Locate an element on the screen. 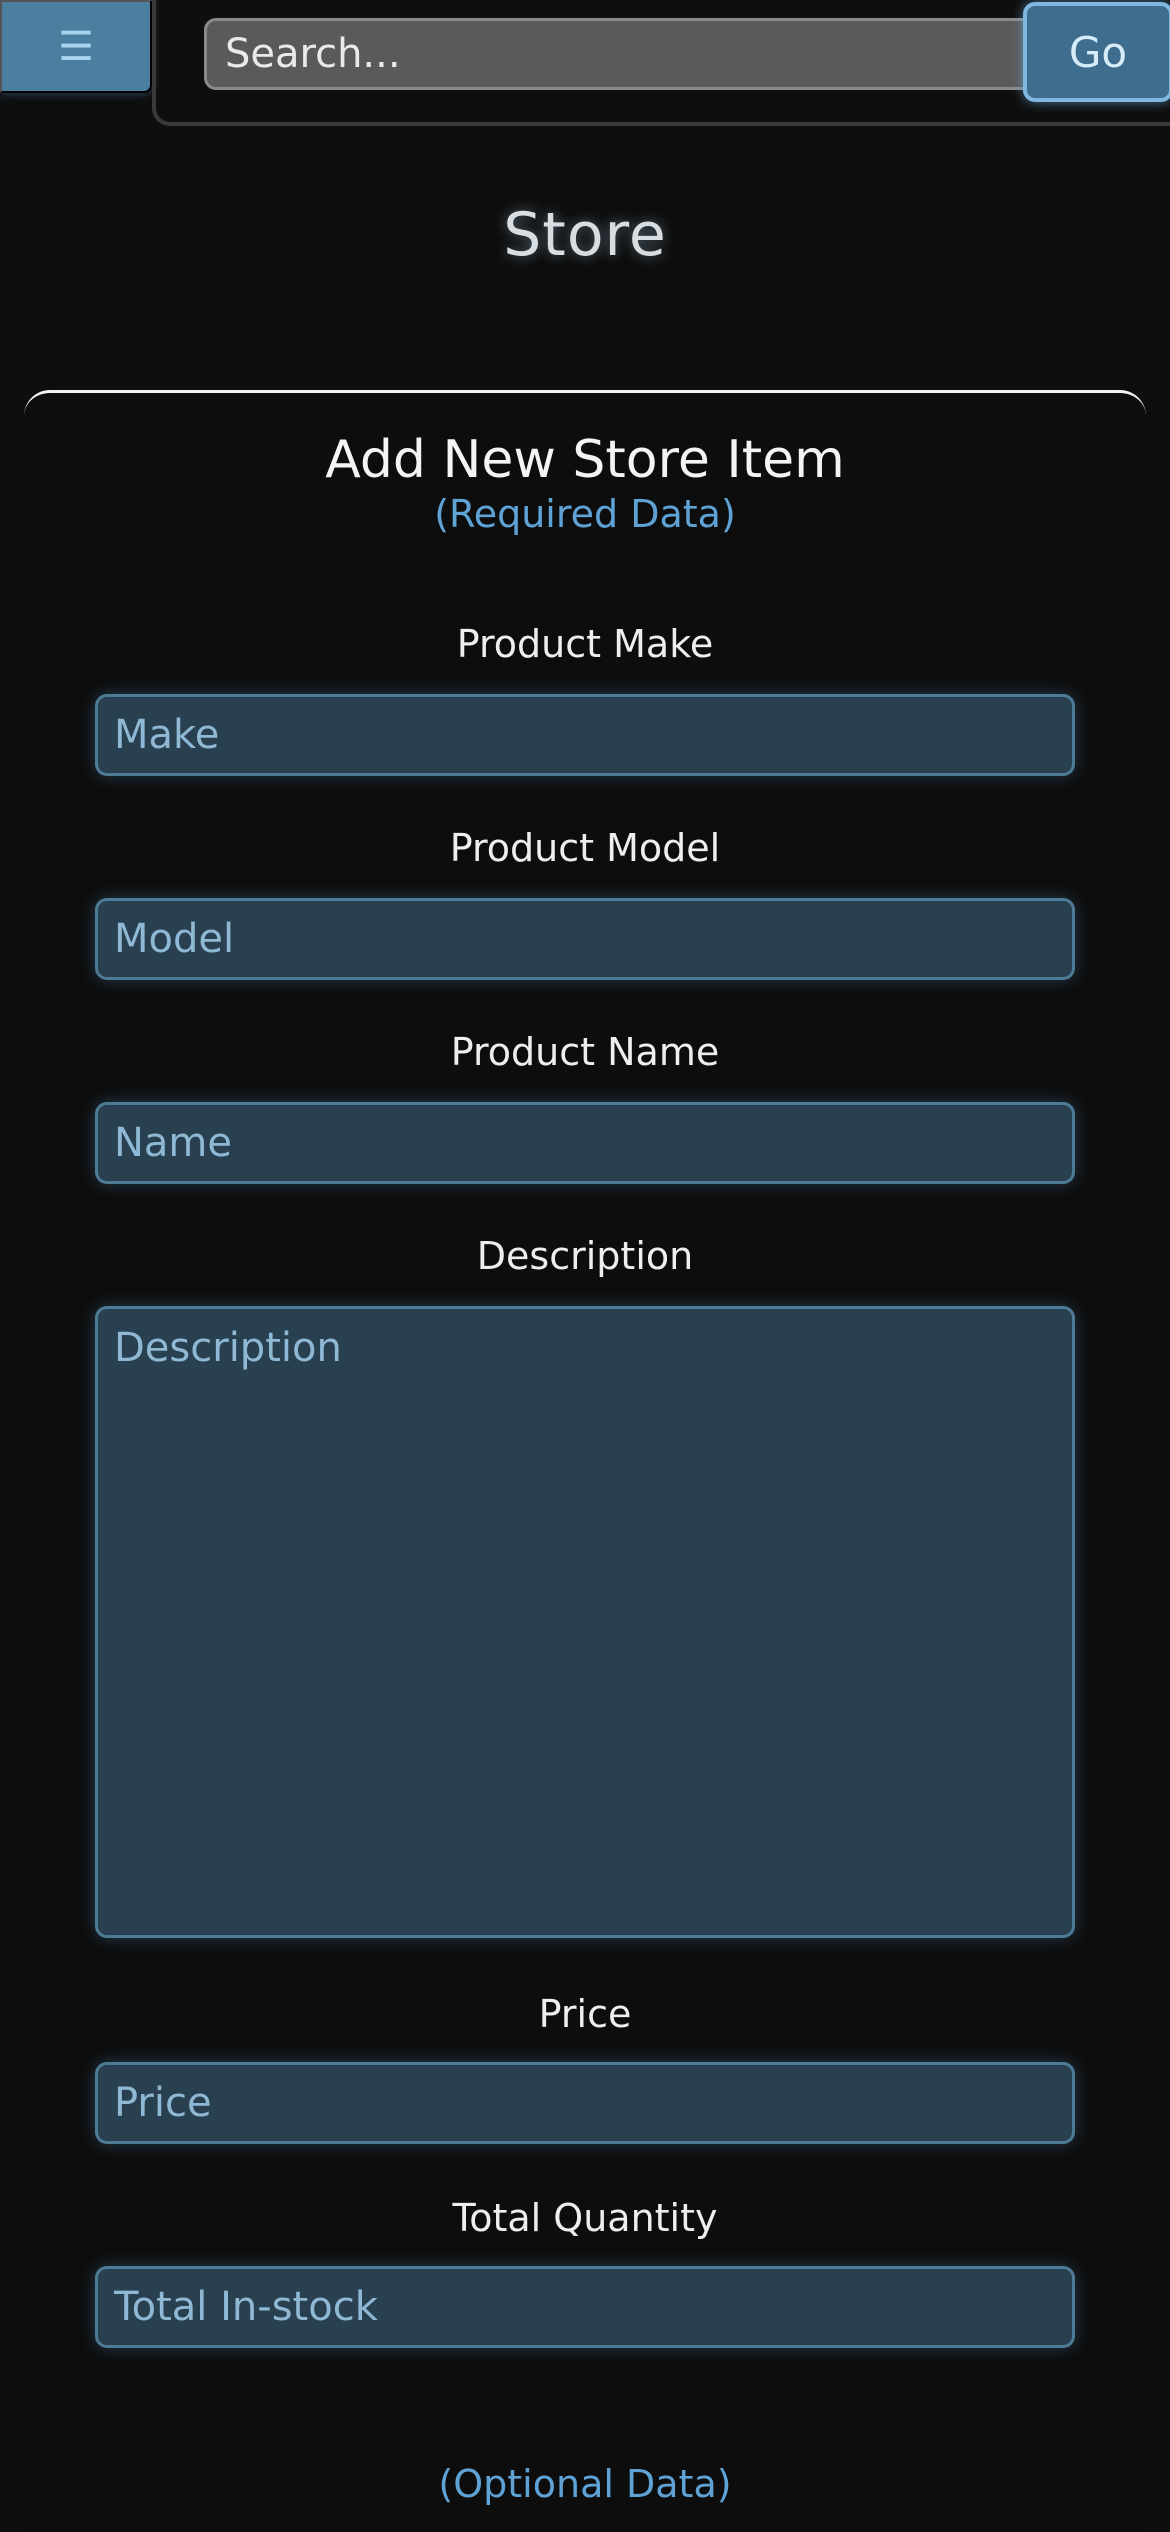 Image resolution: width=1170 pixels, height=2532 pixels. page-title: Store is located at coordinates (585, 235).